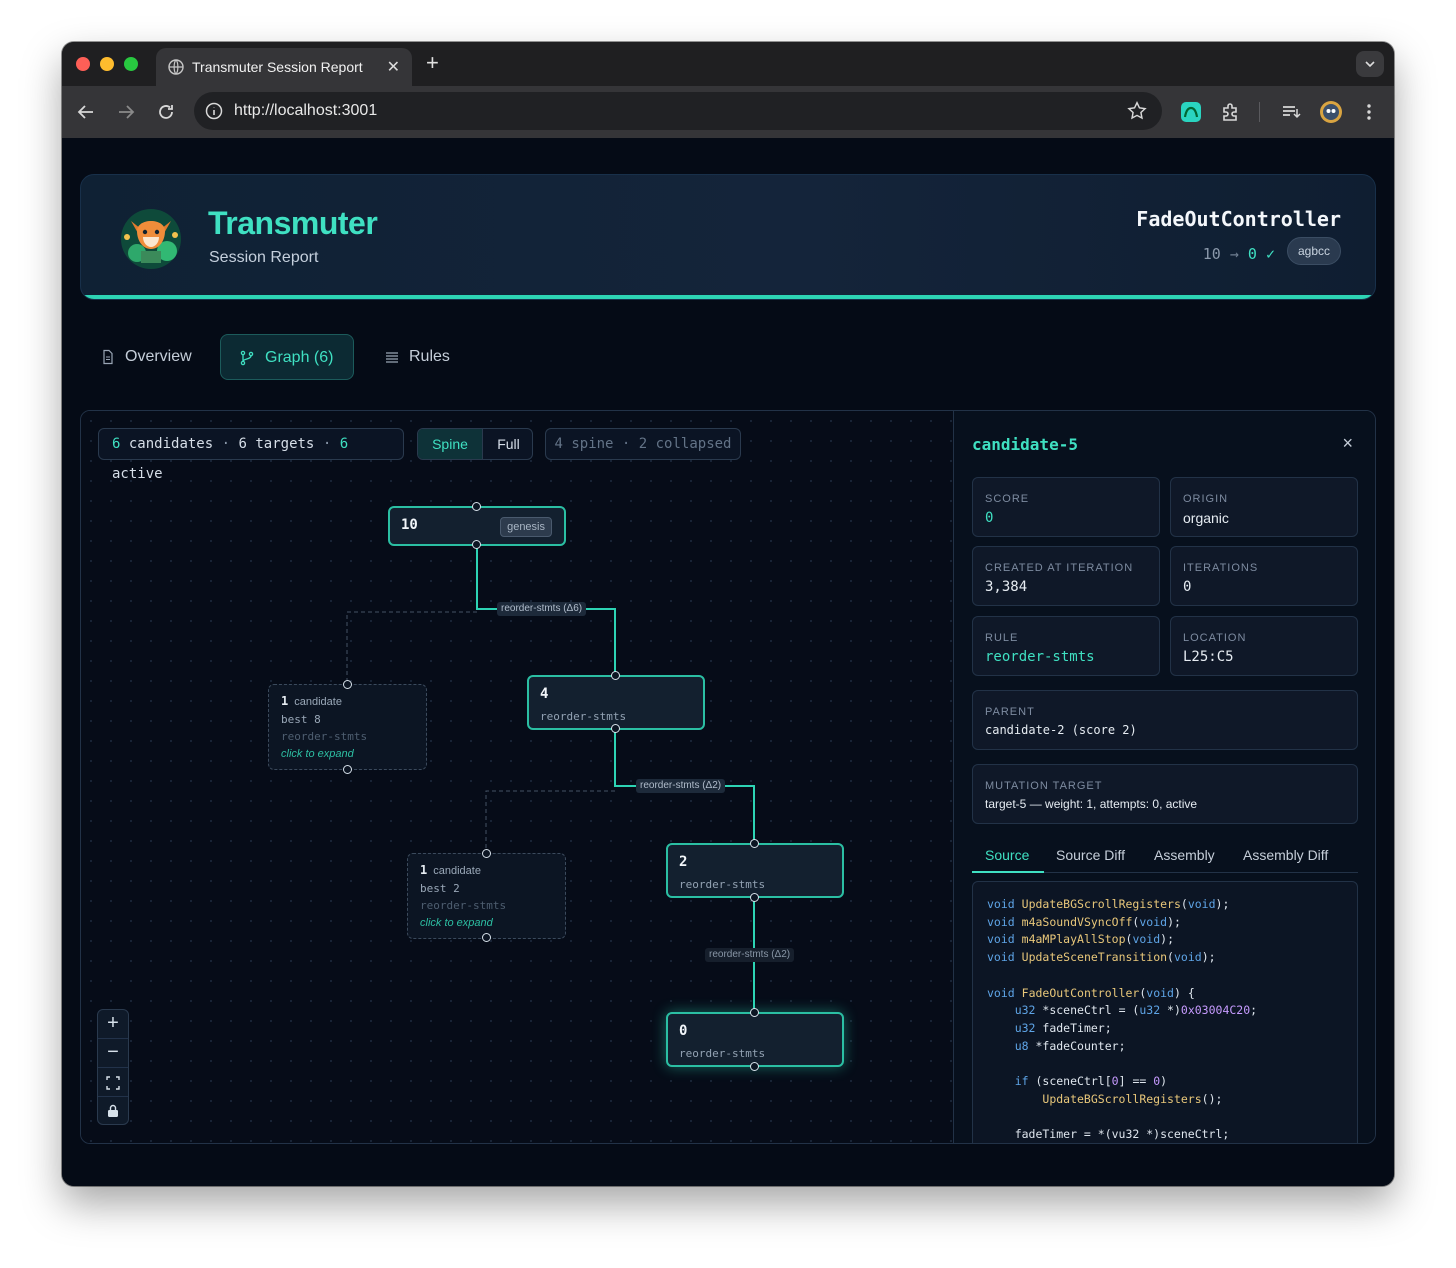 This screenshot has height=1268, width=1456. Describe the element at coordinates (1208, 657) in the screenshot. I see `field-value: L25:C5` at that location.